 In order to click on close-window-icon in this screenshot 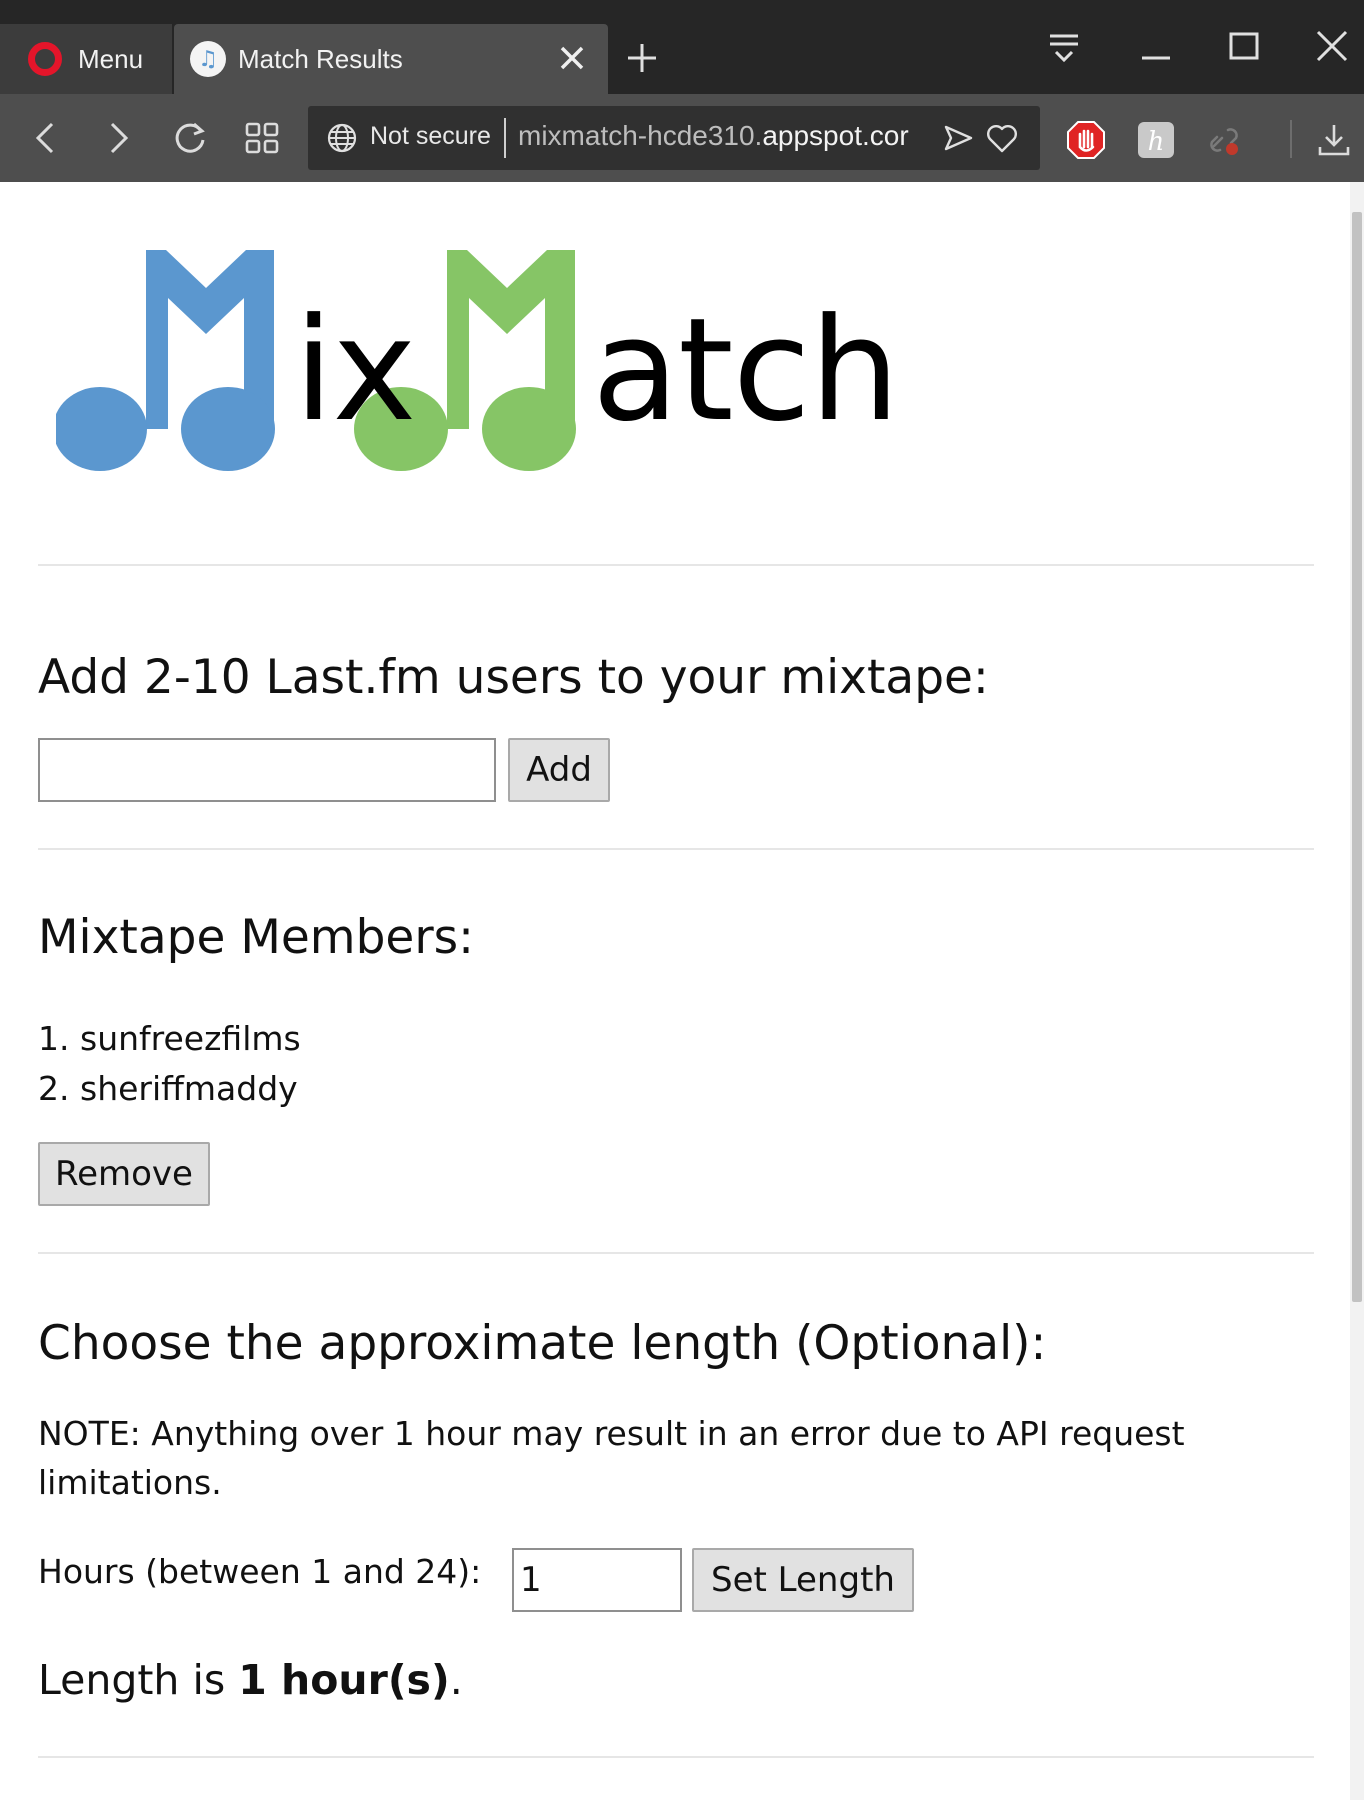, I will do `click(1332, 47)`.